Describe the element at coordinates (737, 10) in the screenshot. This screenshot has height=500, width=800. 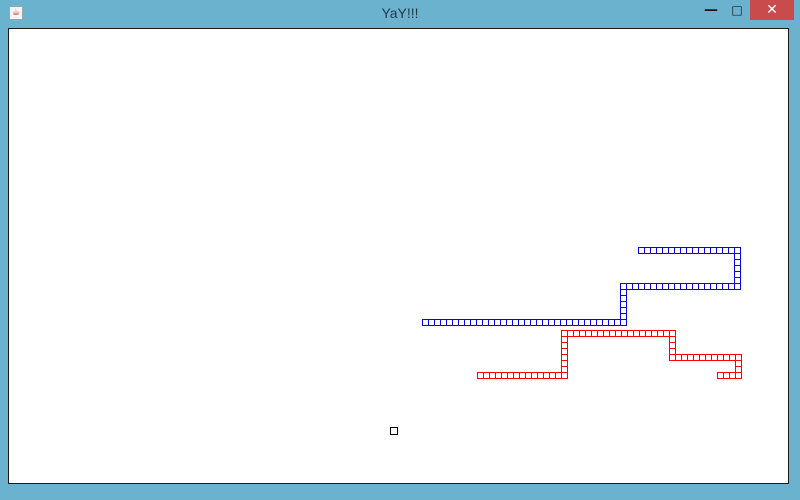
I see `maximize-icon: □` at that location.